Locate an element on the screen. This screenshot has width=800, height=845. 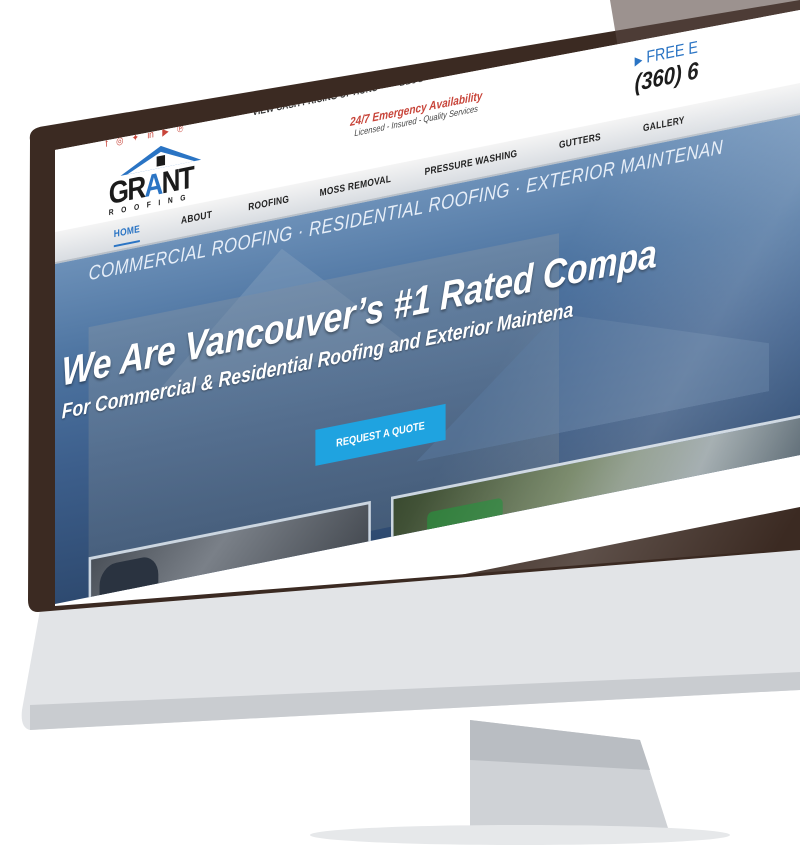
nav-gallery: GALLERY is located at coordinates (664, 124).